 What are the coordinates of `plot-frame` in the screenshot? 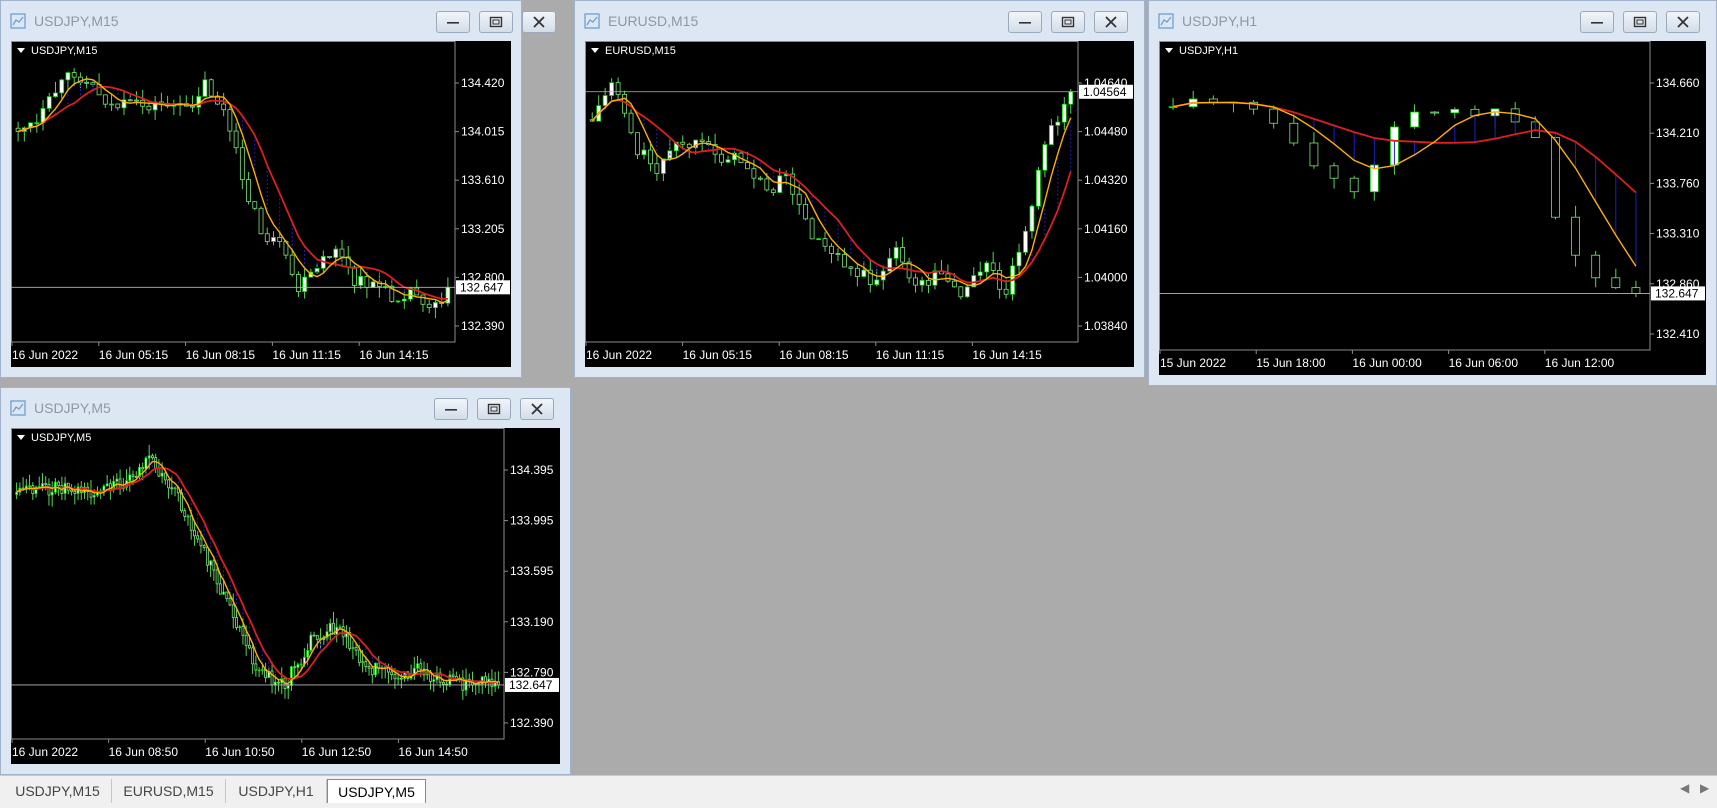 It's located at (832, 192).